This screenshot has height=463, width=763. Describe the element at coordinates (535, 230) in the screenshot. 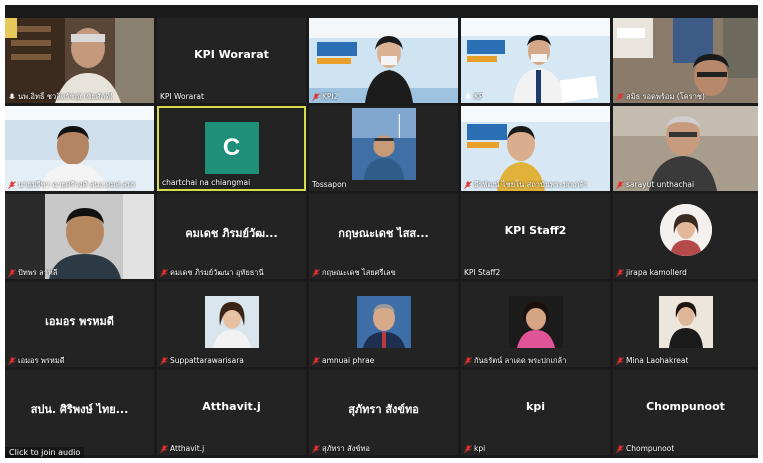

I see `participant-caption: KPI Staff2` at that location.